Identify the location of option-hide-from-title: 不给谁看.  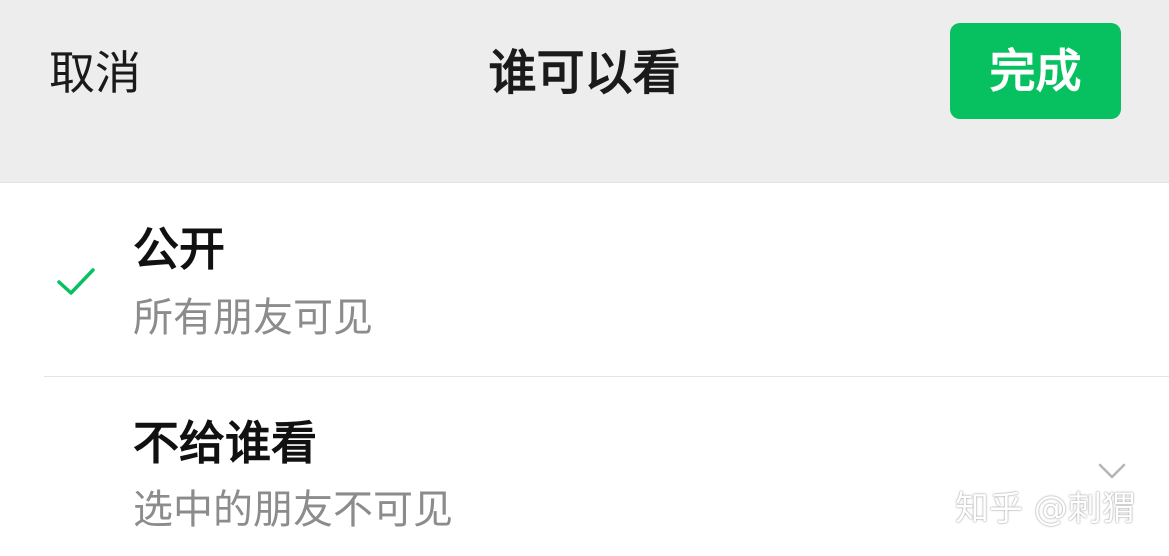
(225, 443).